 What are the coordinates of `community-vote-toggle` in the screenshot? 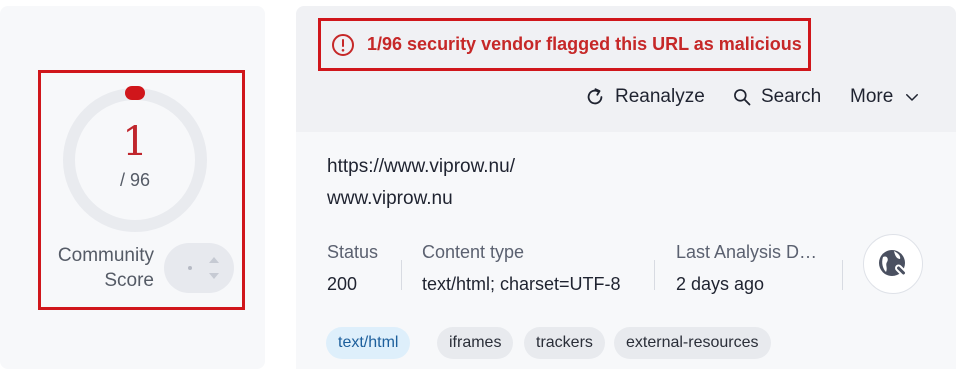 It's located at (199, 268).